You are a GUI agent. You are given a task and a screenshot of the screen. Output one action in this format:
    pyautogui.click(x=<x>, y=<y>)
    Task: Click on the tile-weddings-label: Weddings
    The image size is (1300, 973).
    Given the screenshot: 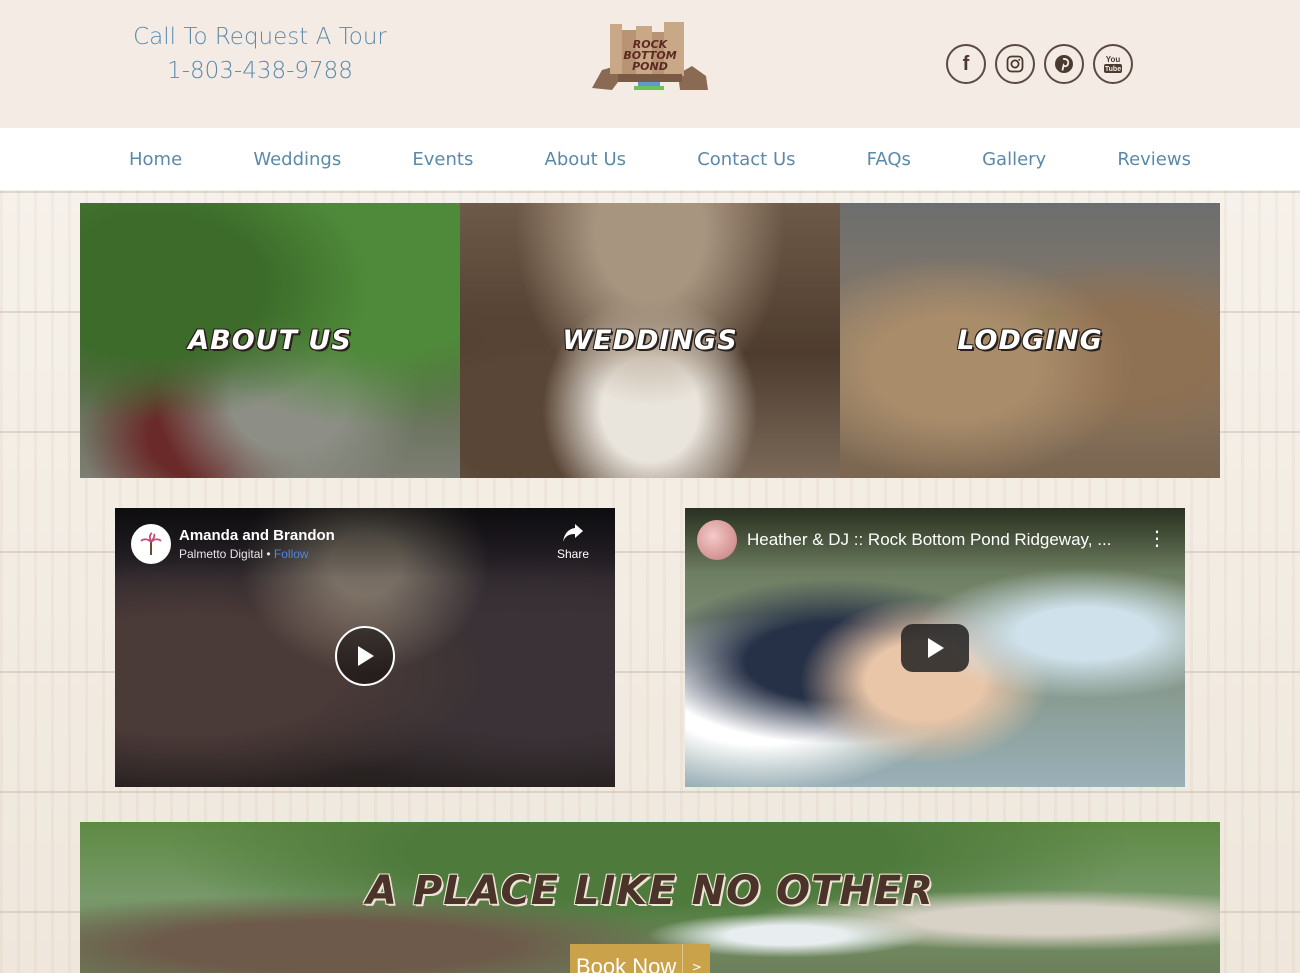 What is the action you would take?
    pyautogui.click(x=650, y=340)
    